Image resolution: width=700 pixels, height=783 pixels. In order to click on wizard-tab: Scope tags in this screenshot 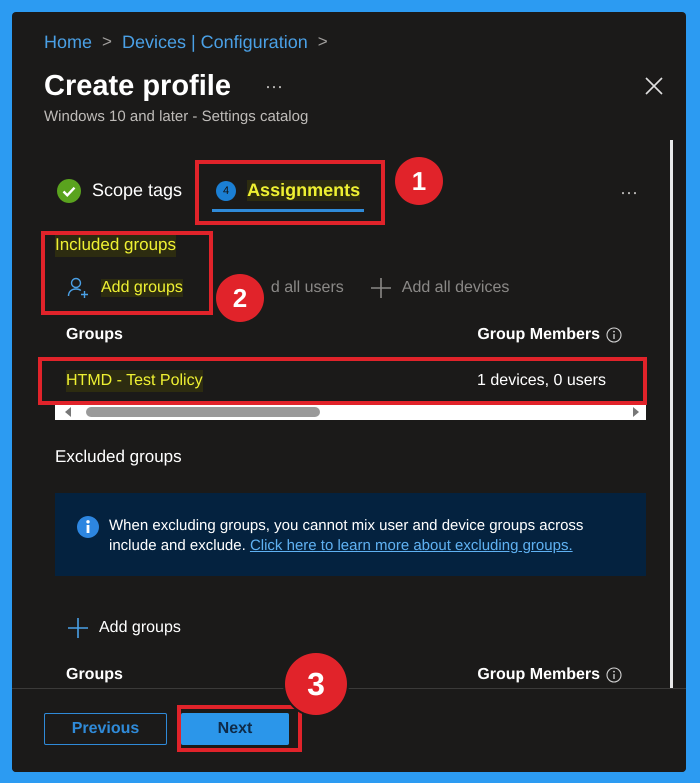, I will do `click(119, 192)`.